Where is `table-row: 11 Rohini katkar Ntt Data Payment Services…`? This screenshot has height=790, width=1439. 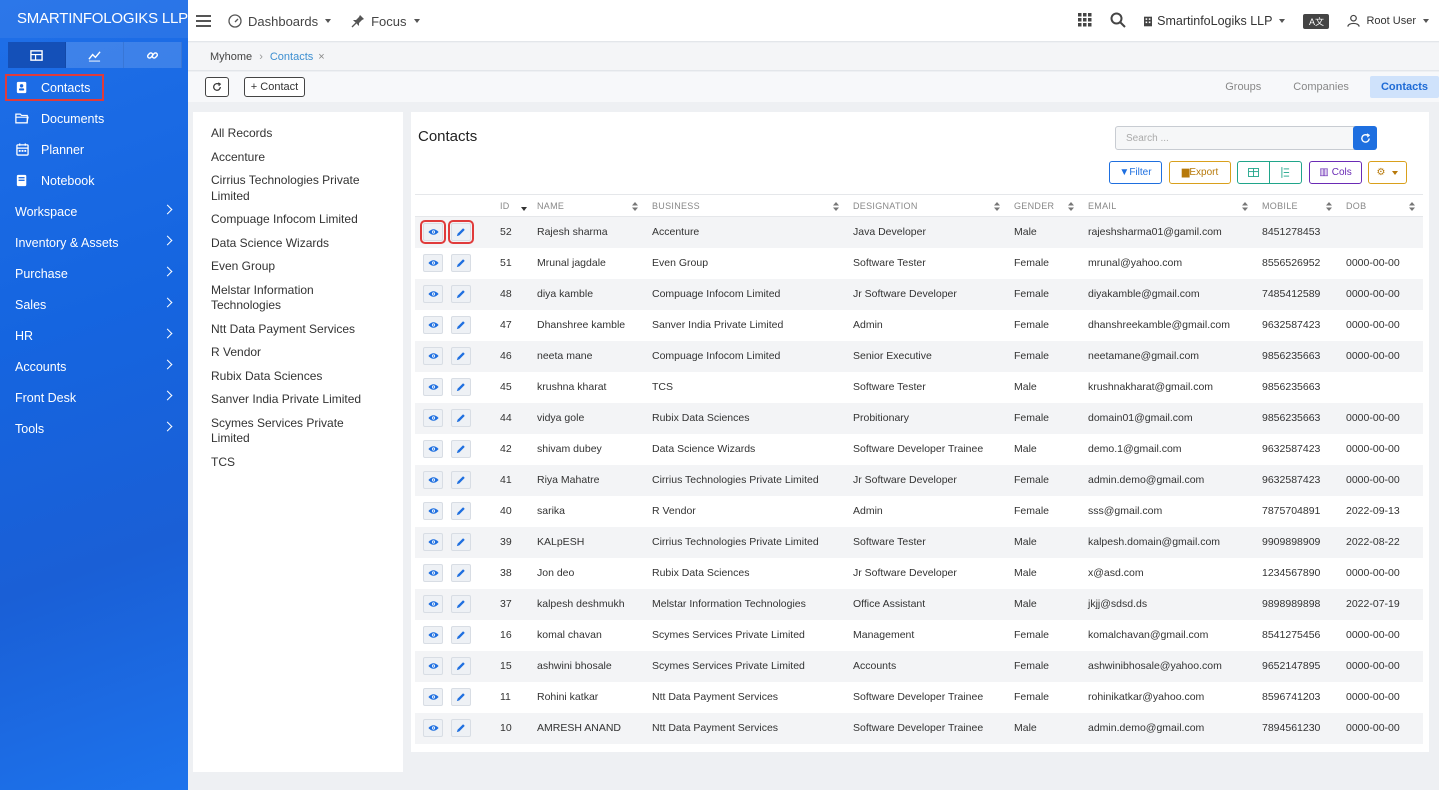 table-row: 11 Rohini katkar Ntt Data Payment Services… is located at coordinates (919, 697).